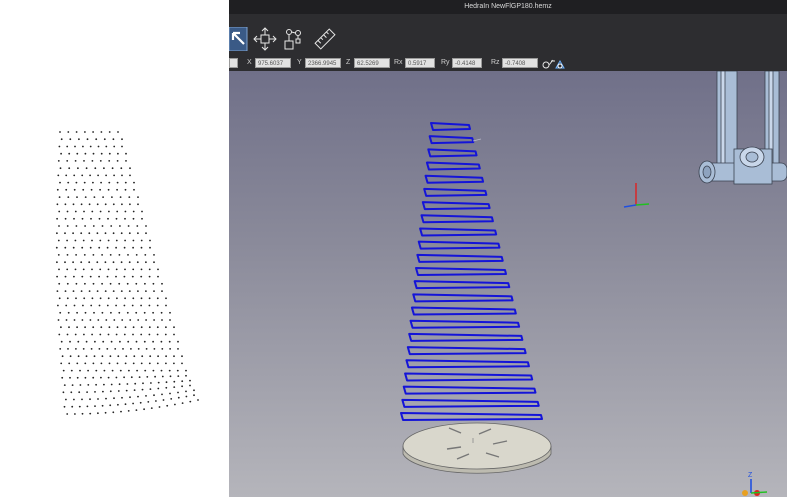  Describe the element at coordinates (127, 273) in the screenshot. I see `pointcloud-icon` at that location.